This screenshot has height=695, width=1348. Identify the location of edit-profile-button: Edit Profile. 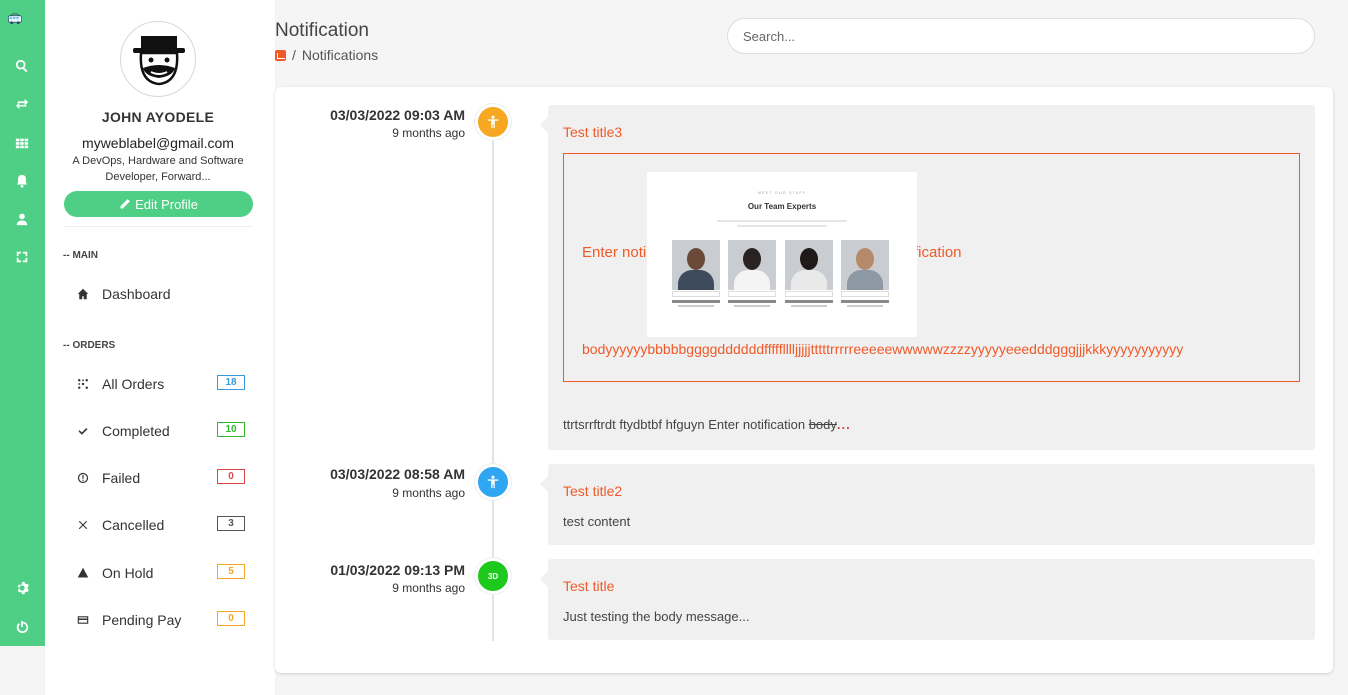
(158, 204).